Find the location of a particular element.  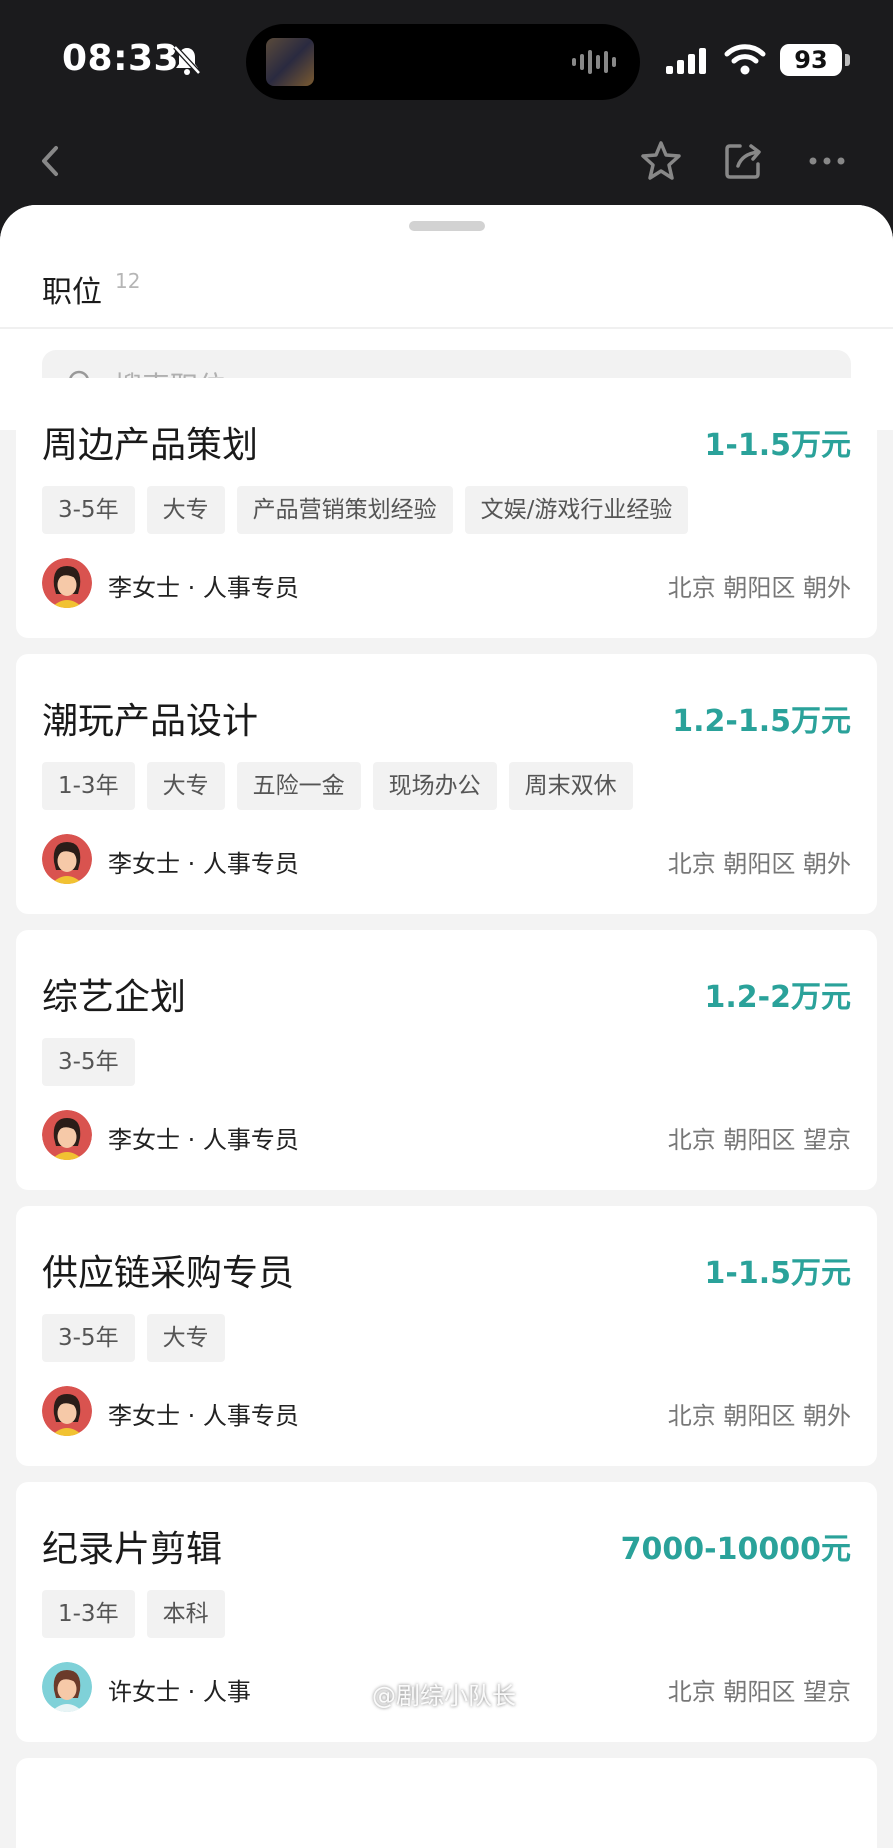

job-tags: 3-5年 大专 is located at coordinates (133, 1338).